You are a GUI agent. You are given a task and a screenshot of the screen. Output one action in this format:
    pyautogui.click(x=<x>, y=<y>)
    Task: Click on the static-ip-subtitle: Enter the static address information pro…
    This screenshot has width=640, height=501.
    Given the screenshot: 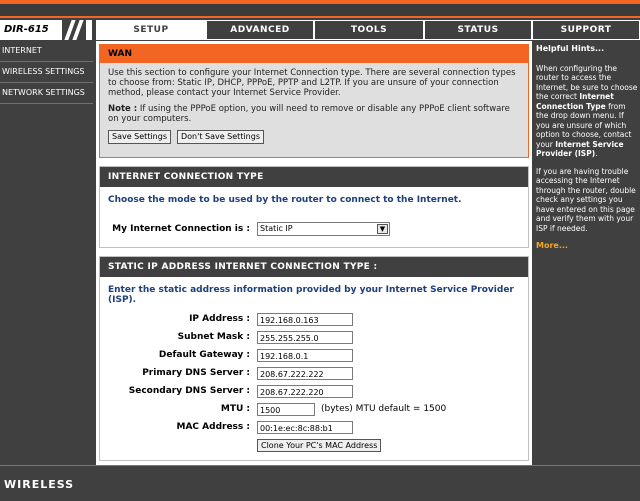 What is the action you would take?
    pyautogui.click(x=311, y=295)
    